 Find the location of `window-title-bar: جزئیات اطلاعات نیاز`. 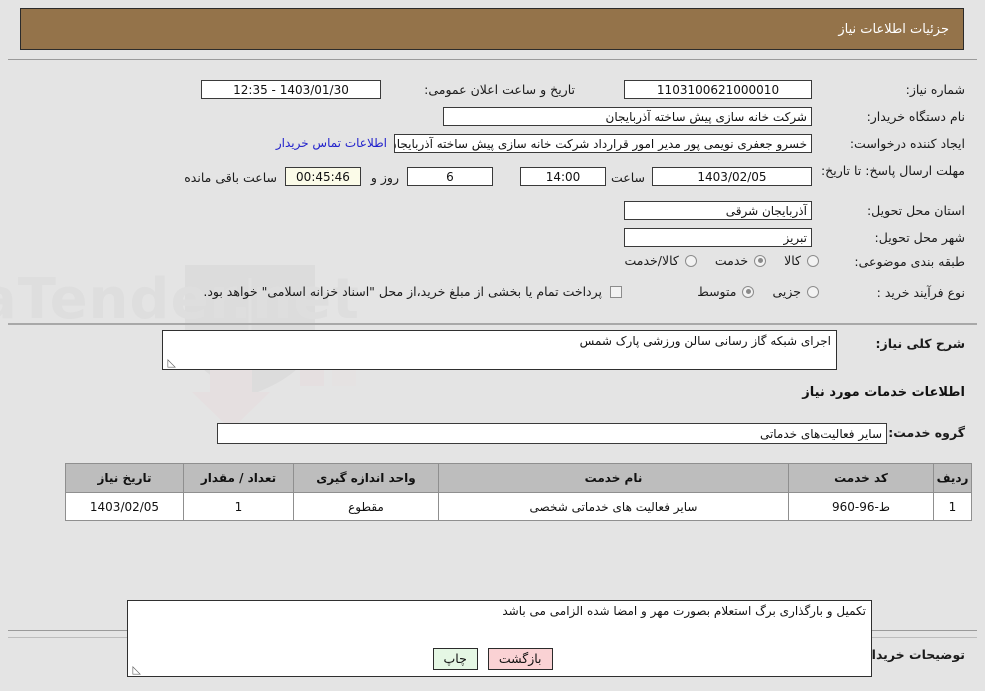

window-title-bar: جزئیات اطلاعات نیاز is located at coordinates (492, 29).